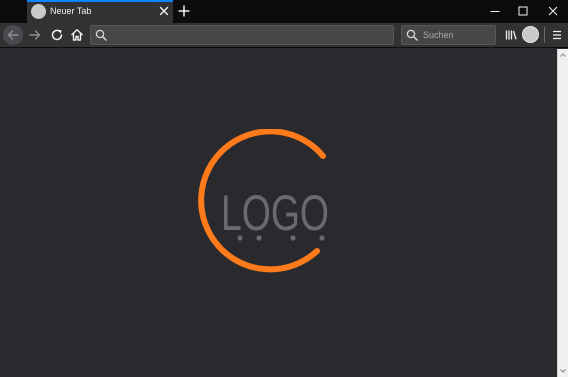  Describe the element at coordinates (553, 11) in the screenshot. I see `window-close-icon` at that location.